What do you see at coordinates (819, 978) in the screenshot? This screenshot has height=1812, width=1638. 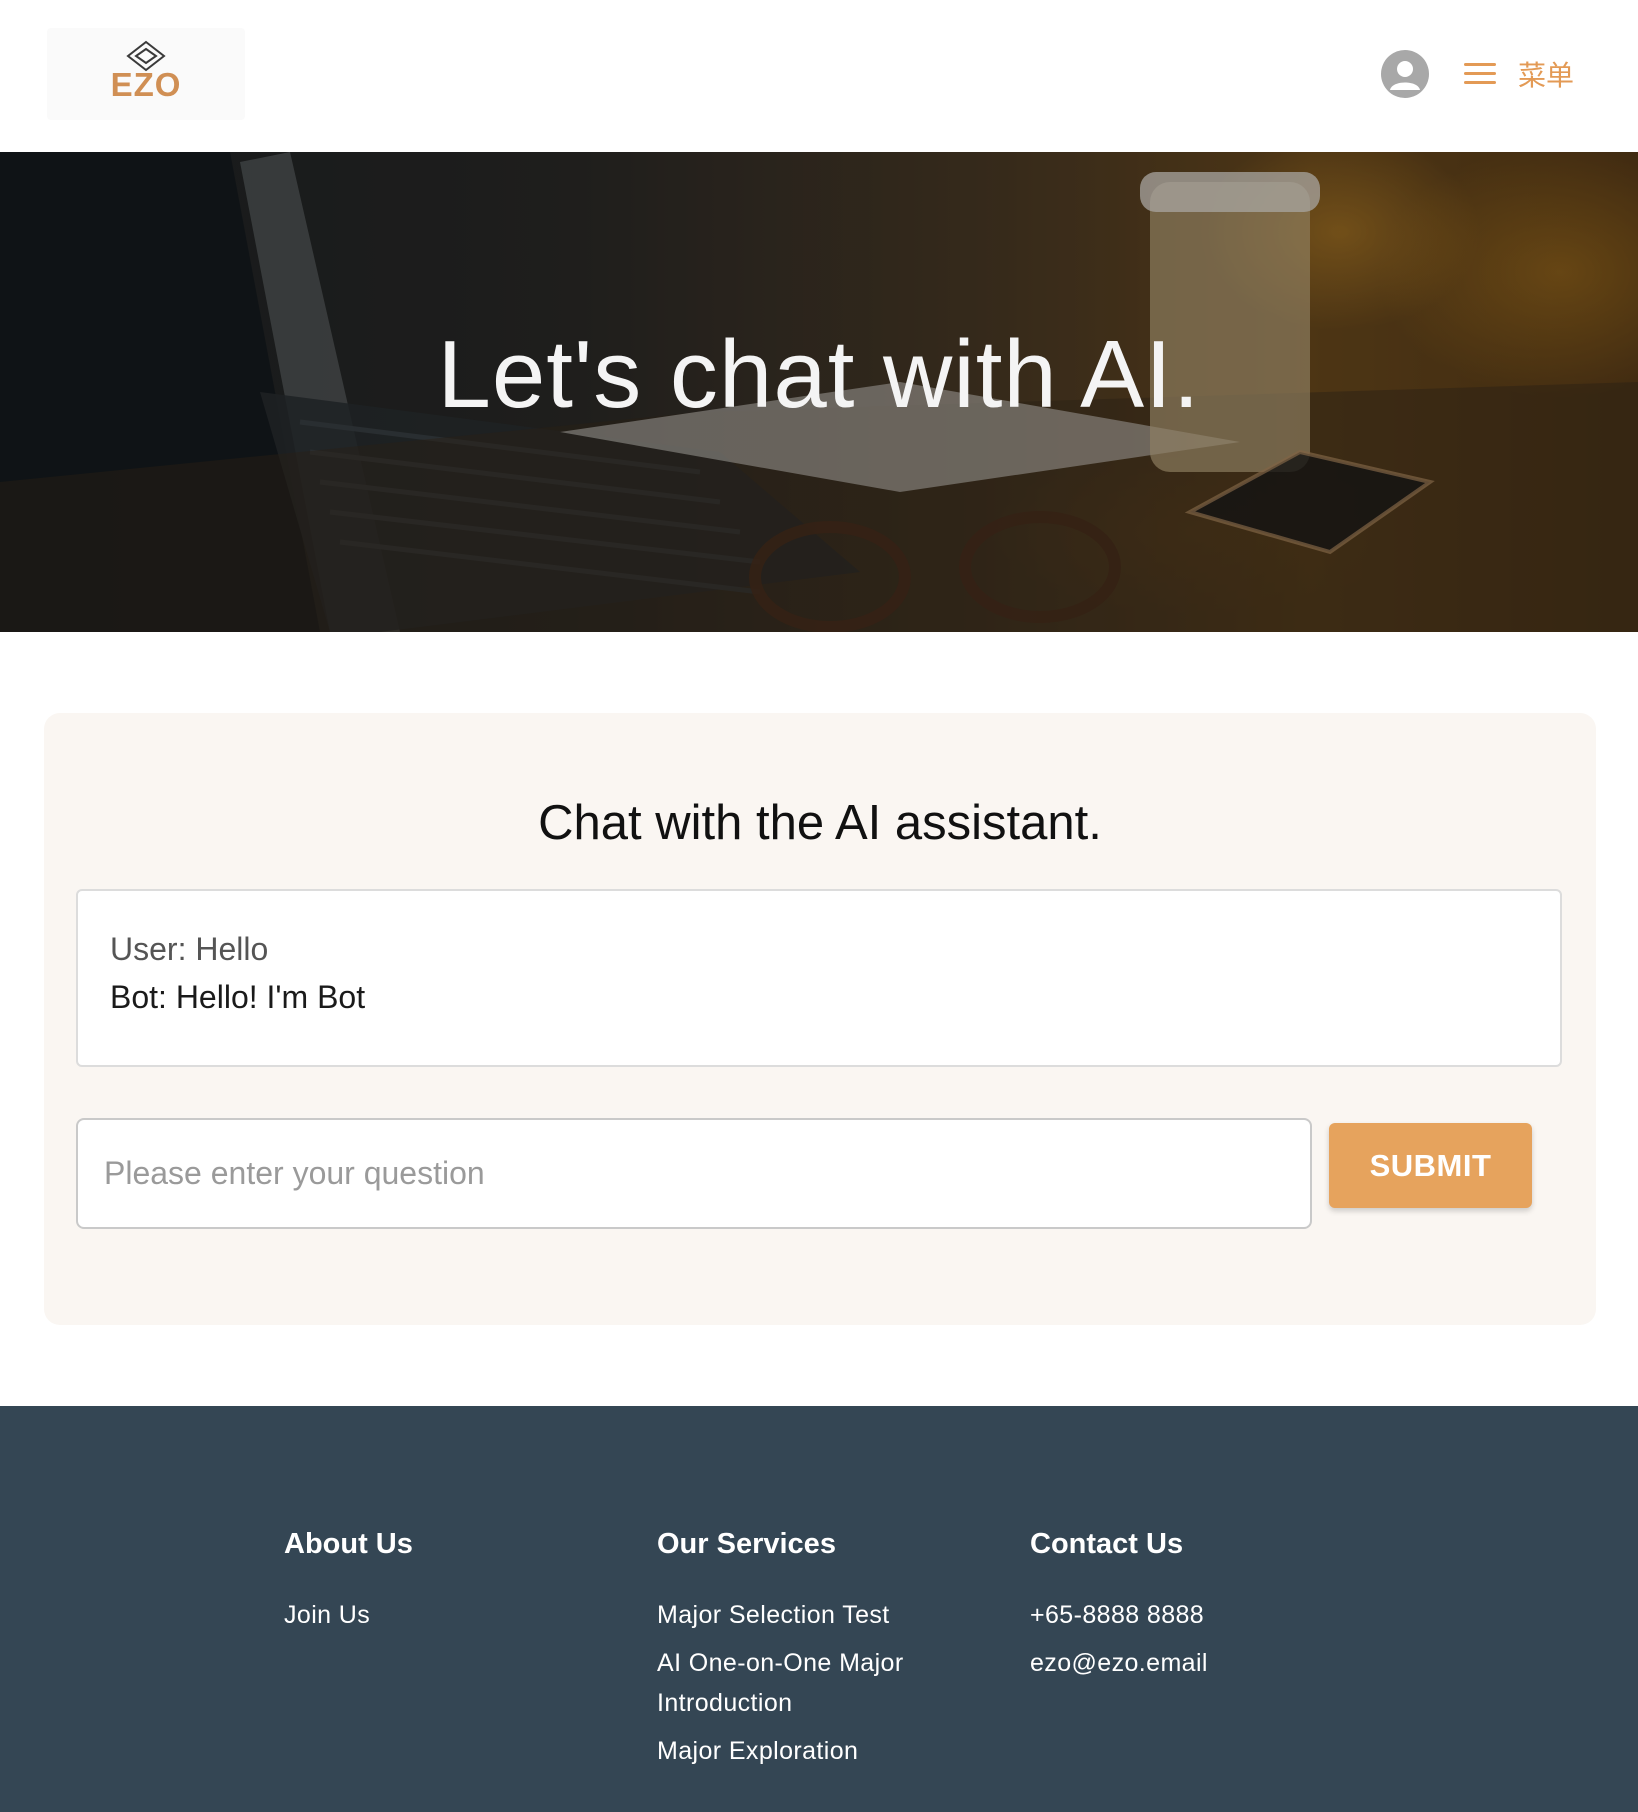 I see `chat-history: User: Hello Bot: Hello! I'm Bot` at bounding box center [819, 978].